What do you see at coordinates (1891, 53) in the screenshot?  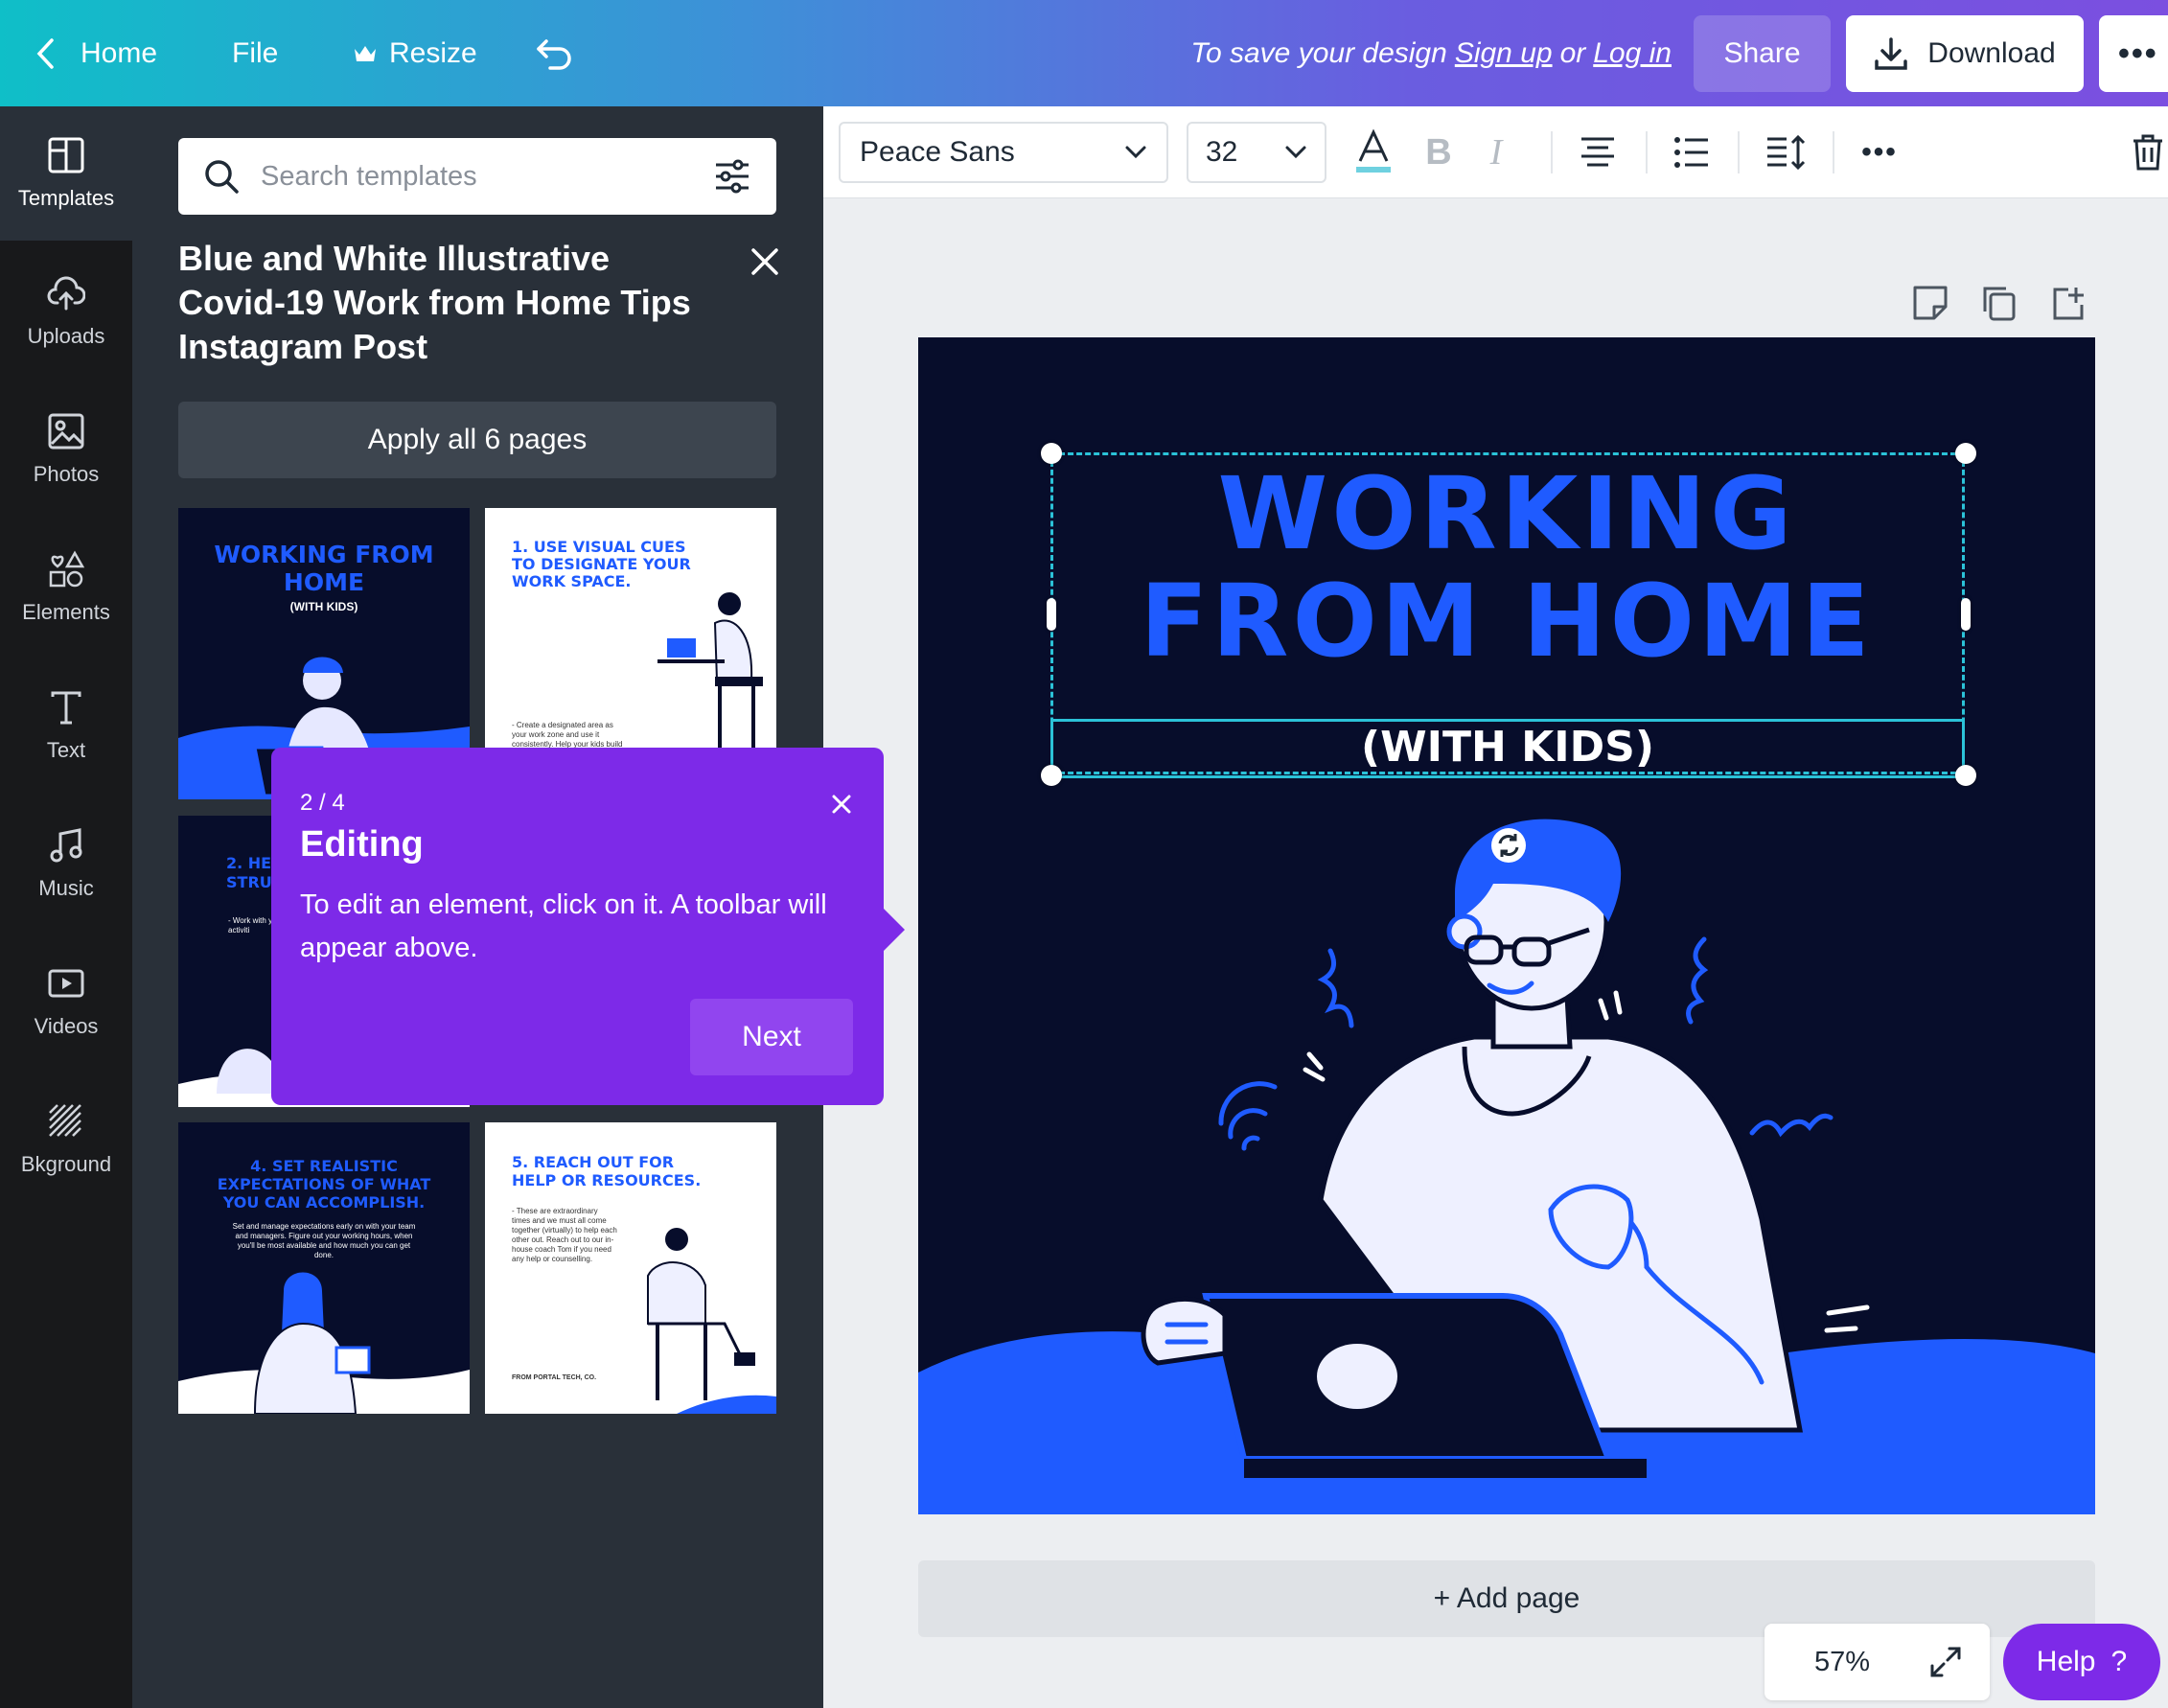 I see `download-icon` at bounding box center [1891, 53].